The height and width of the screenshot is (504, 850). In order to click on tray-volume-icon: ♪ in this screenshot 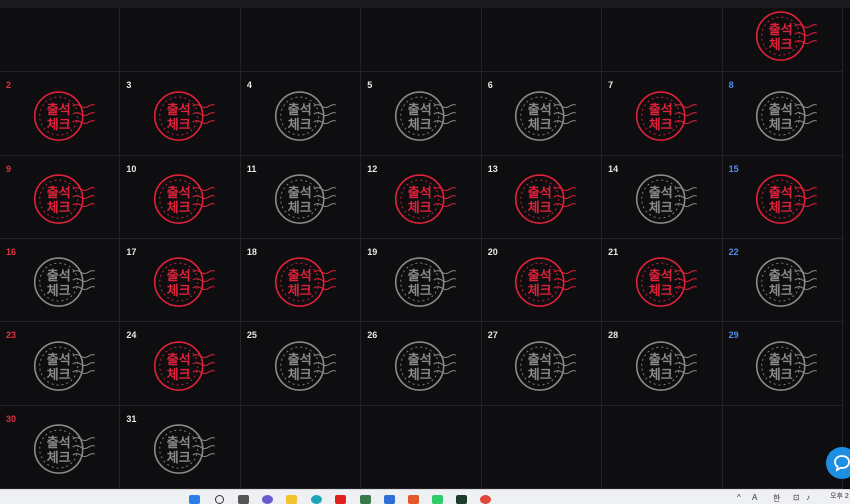, I will do `click(808, 497)`.